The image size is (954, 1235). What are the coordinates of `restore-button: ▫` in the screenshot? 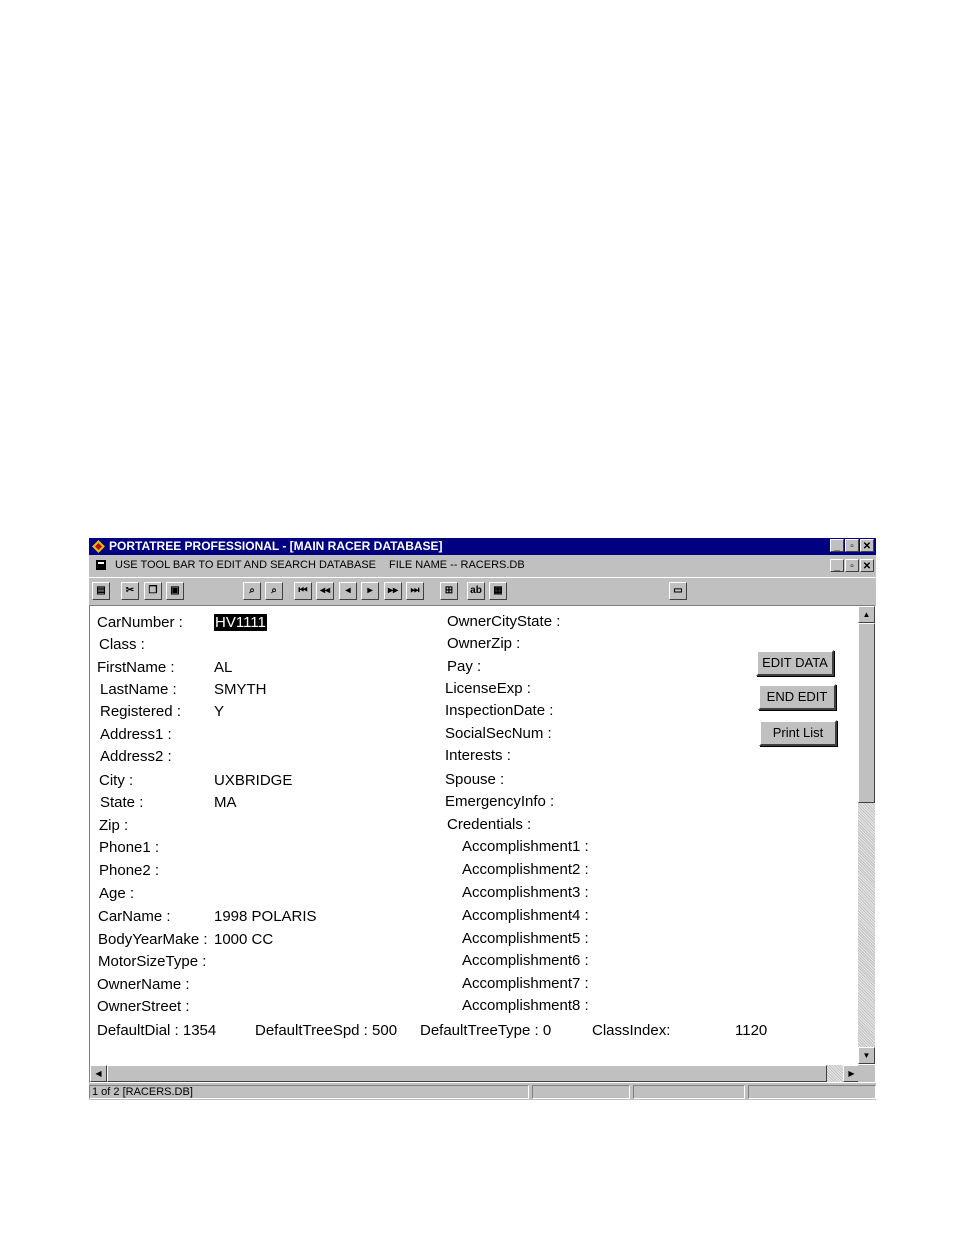 It's located at (852, 545).